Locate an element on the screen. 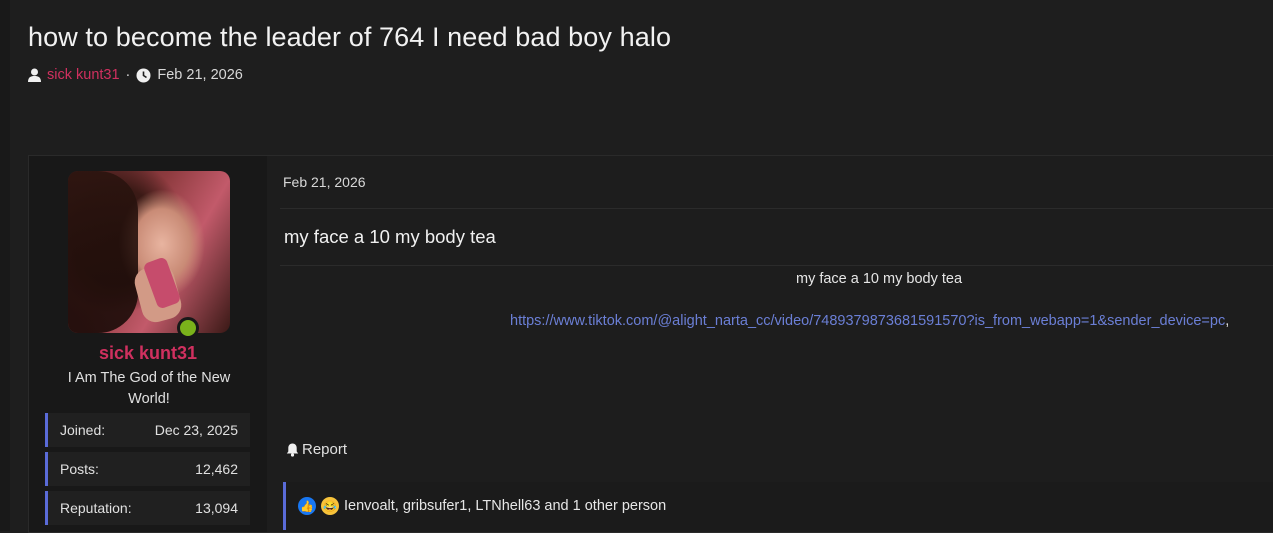 The width and height of the screenshot is (1273, 533). report-button: Report is located at coordinates (316, 449).